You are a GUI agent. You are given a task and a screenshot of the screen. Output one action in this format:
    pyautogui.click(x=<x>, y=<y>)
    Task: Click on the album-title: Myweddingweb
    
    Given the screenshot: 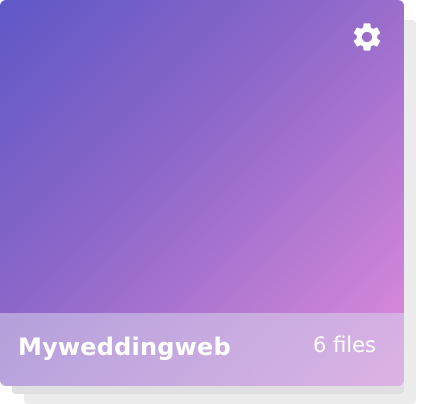 What is the action you would take?
    pyautogui.click(x=124, y=347)
    